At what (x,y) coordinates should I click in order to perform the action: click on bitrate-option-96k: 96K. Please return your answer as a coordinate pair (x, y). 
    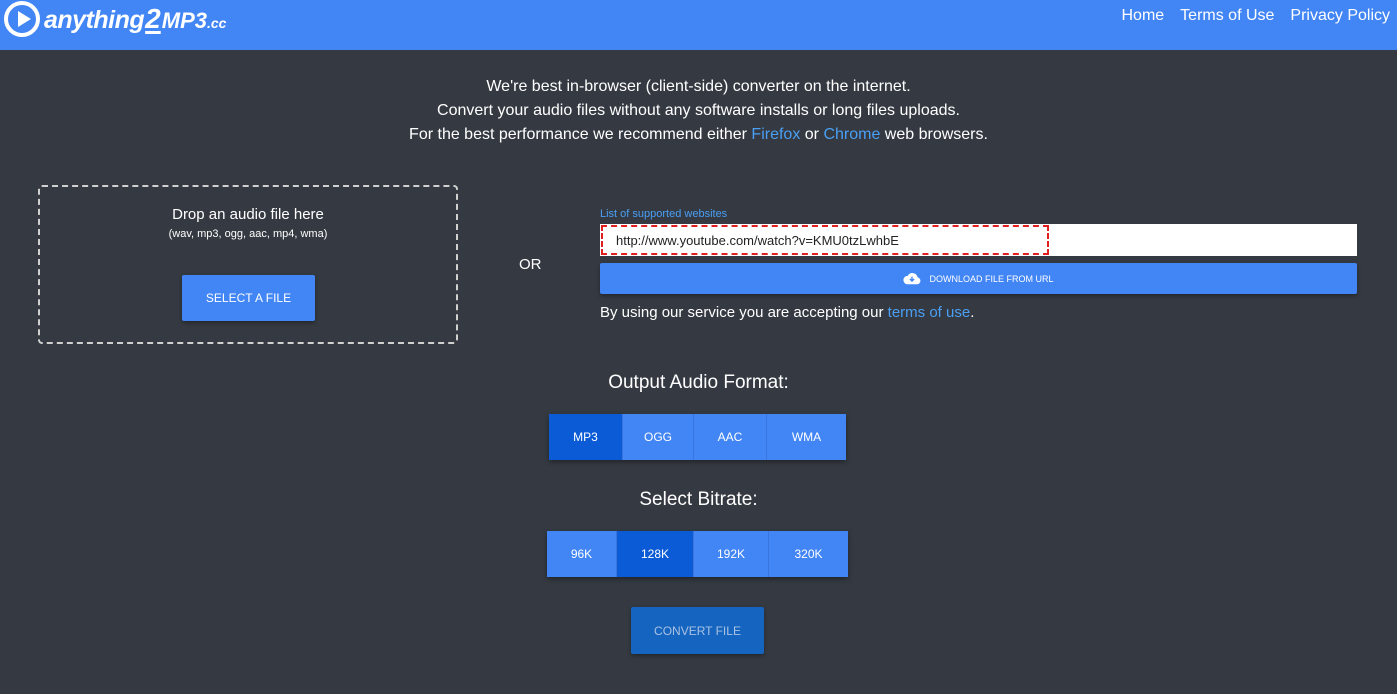
    Looking at the image, I should click on (582, 554).